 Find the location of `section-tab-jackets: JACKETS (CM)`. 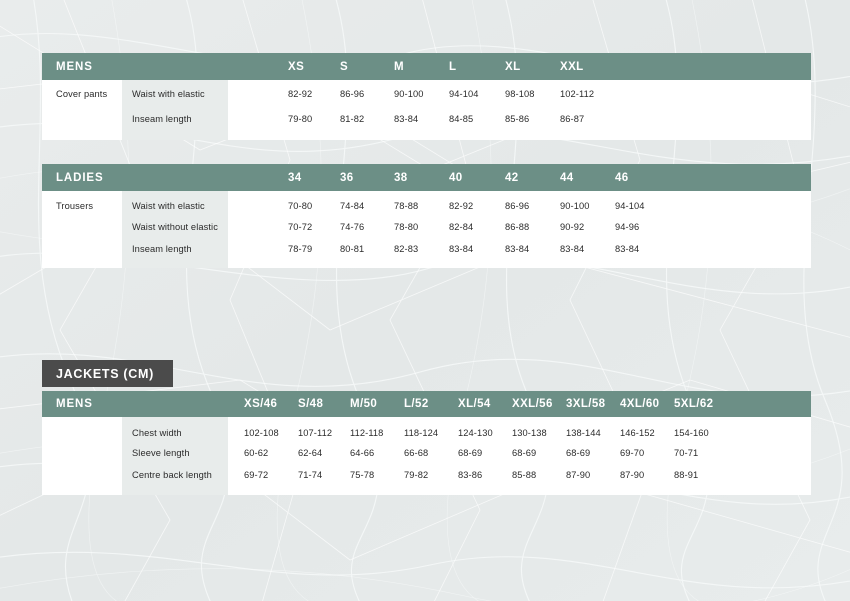

section-tab-jackets: JACKETS (CM) is located at coordinates (107, 373).